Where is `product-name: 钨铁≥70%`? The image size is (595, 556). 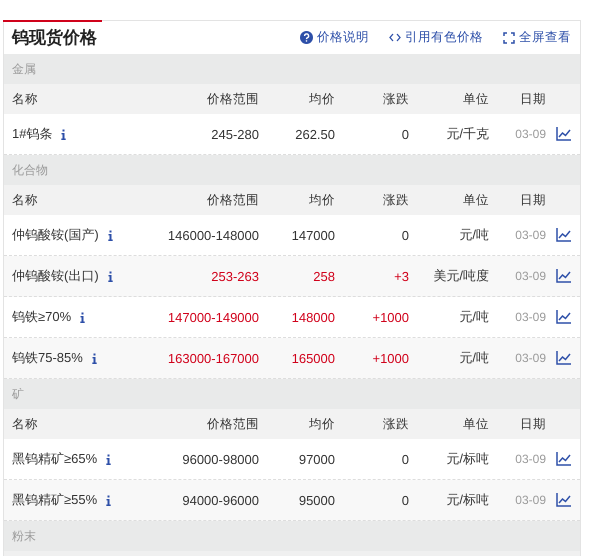
product-name: 钨铁≥70% is located at coordinates (42, 317).